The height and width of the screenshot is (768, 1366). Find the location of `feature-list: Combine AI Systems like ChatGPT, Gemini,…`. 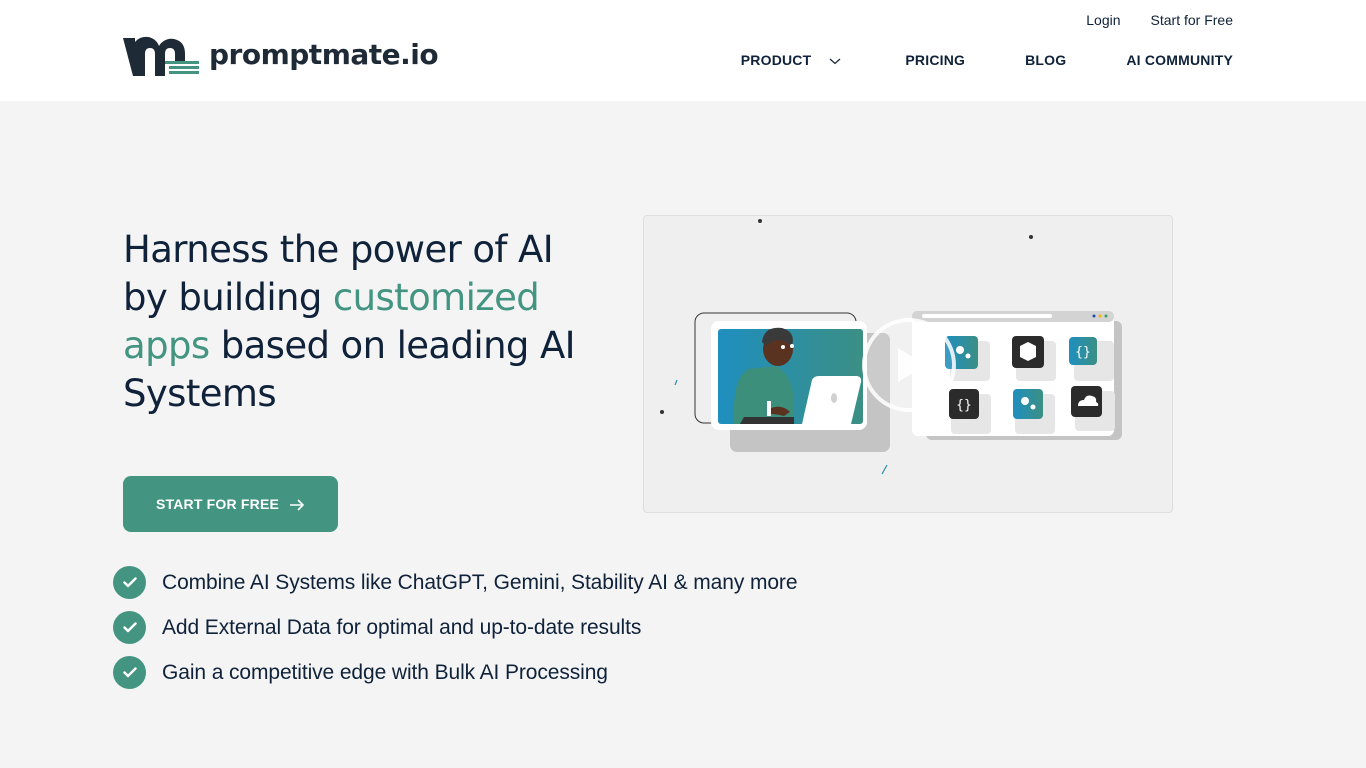

feature-list: Combine AI Systems like ChatGPT, Gemini,… is located at coordinates (455, 627).